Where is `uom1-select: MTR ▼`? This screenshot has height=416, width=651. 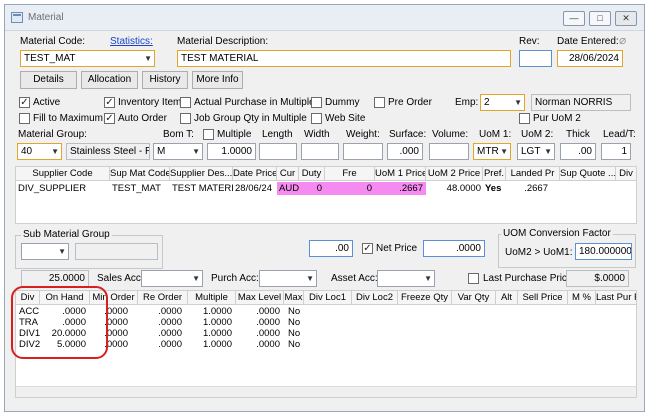
uom1-select: MTR ▼ is located at coordinates (492, 151).